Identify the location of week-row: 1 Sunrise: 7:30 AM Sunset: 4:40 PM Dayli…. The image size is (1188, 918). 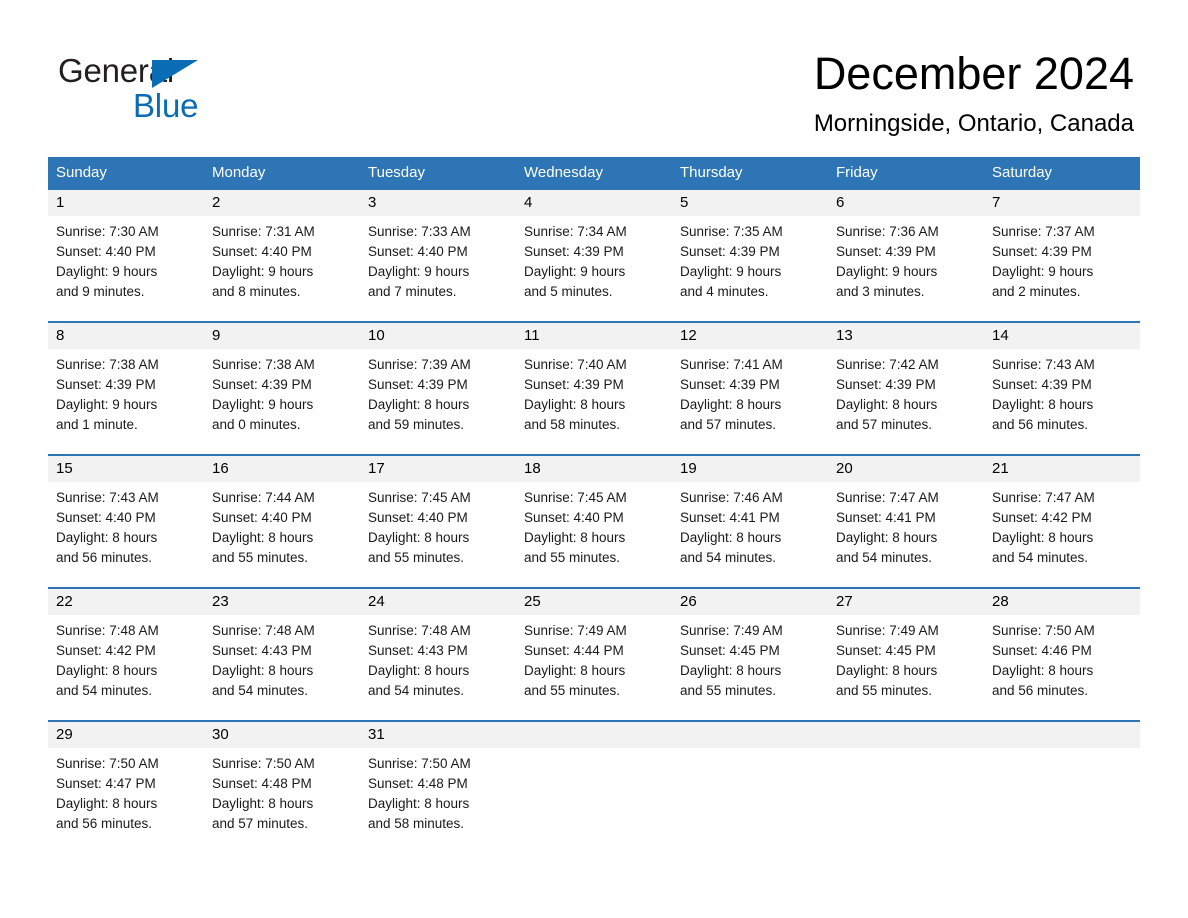
(594, 254).